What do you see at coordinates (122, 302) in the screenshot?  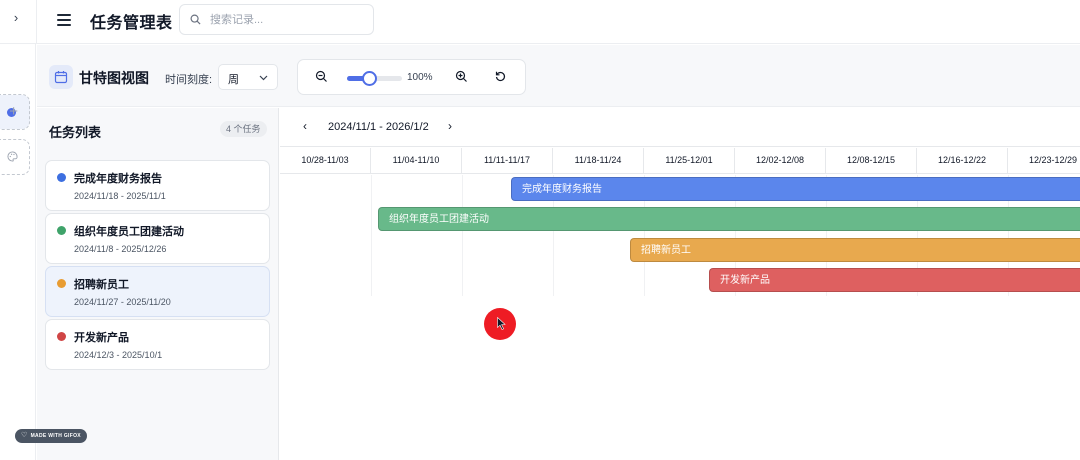 I see `task-dates: 2024/11/27 - 2025/11/20` at bounding box center [122, 302].